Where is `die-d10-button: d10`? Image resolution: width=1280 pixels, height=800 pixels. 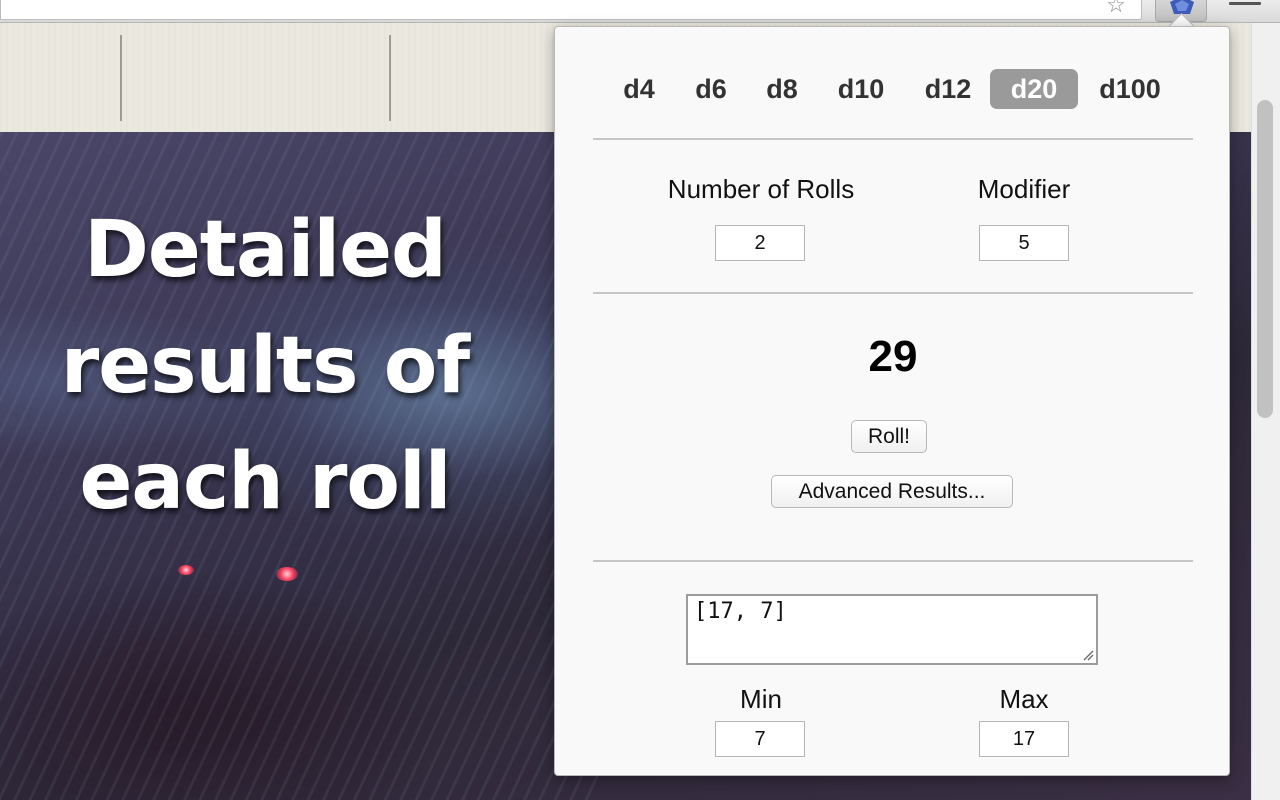 die-d10-button: d10 is located at coordinates (861, 89).